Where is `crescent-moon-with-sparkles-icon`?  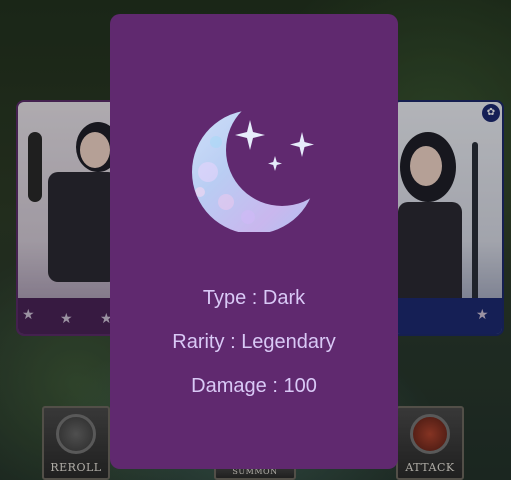 crescent-moon-with-sparkles-icon is located at coordinates (253, 157).